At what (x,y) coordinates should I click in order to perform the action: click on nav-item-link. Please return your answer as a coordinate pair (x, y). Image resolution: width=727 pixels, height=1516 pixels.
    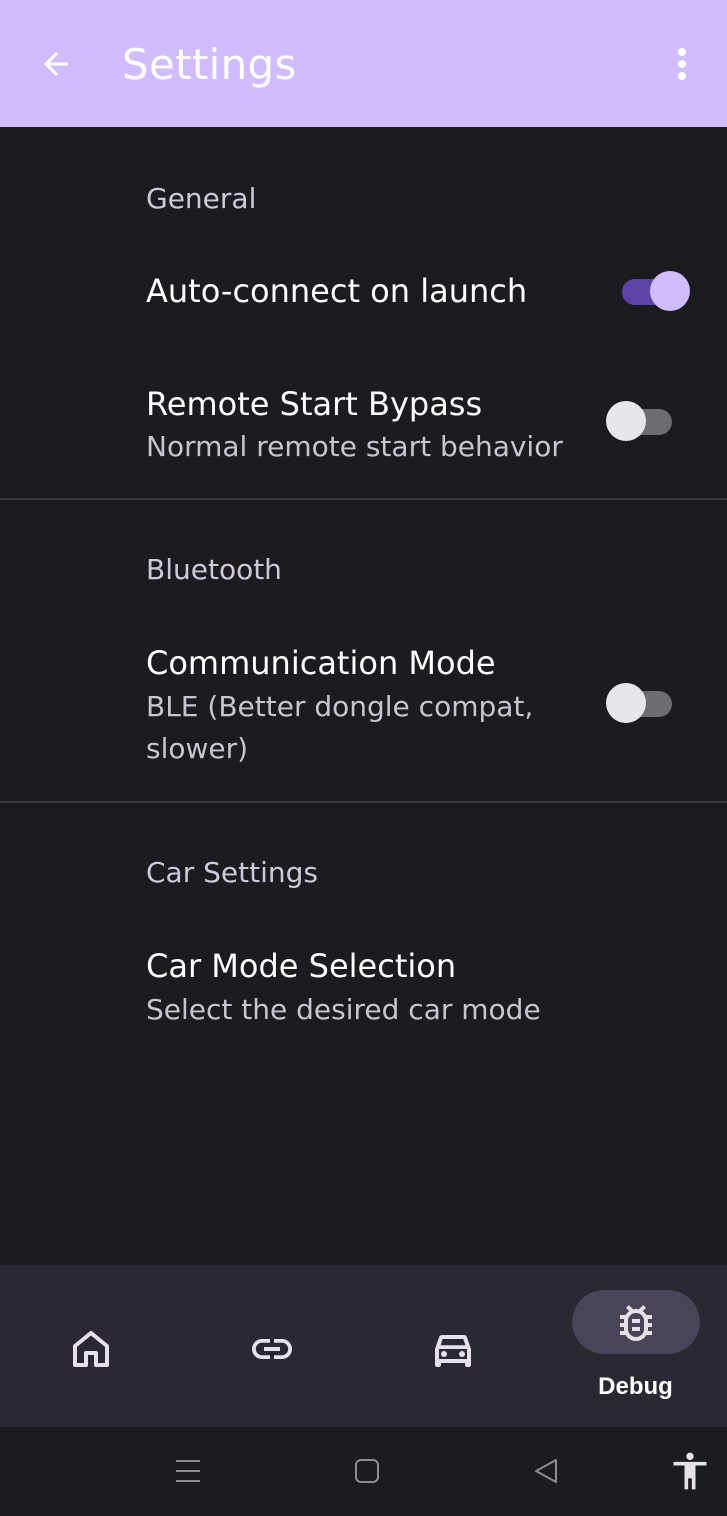
    Looking at the image, I should click on (271, 1346).